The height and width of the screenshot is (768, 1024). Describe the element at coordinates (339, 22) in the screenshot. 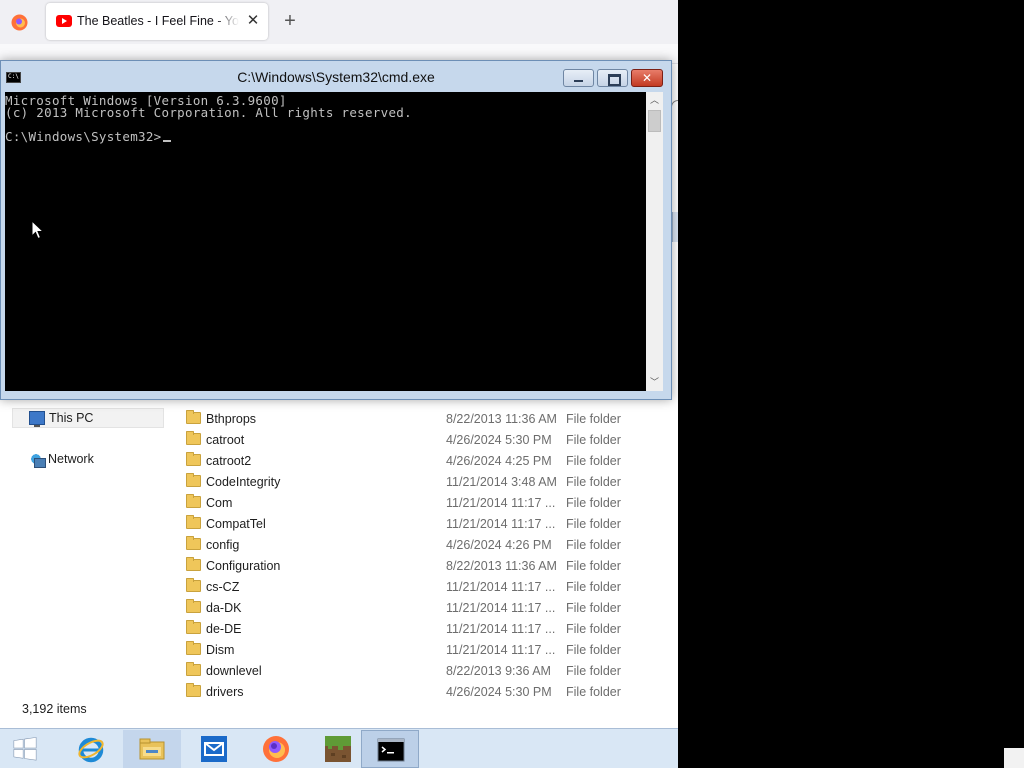

I see `browser-tab-strip: The Beatles - I Feel Fine - YouTube ✕ +` at that location.